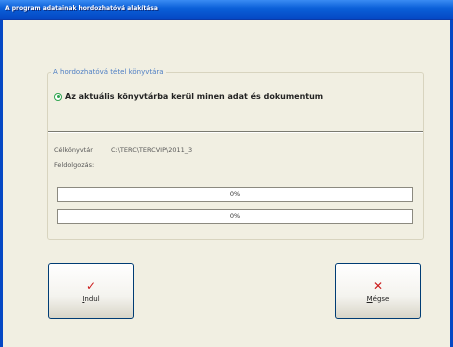 This screenshot has height=347, width=453. What do you see at coordinates (108, 72) in the screenshot?
I see `groupbox-title: A hordozhatóvá tétel könyvtára` at bounding box center [108, 72].